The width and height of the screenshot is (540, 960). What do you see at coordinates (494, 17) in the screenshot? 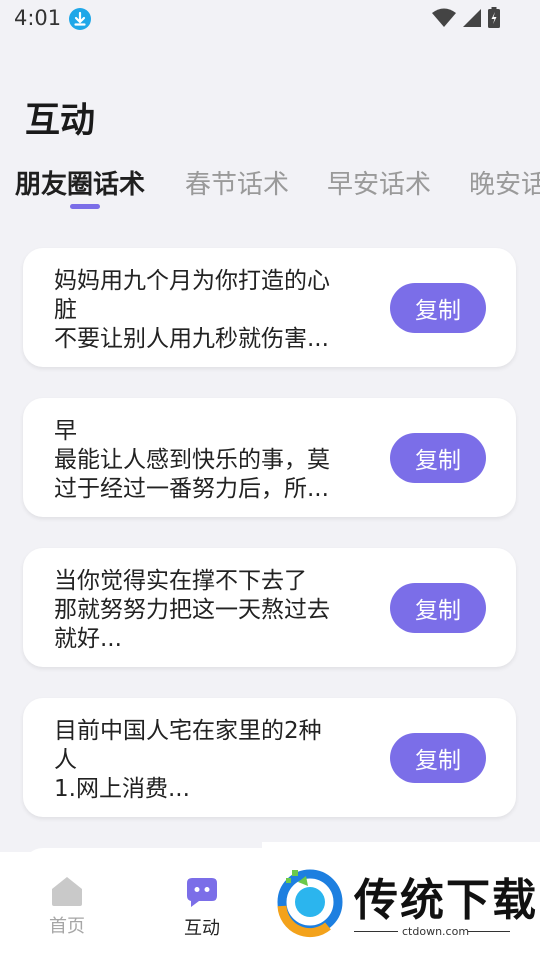
I see `battery-icon` at bounding box center [494, 17].